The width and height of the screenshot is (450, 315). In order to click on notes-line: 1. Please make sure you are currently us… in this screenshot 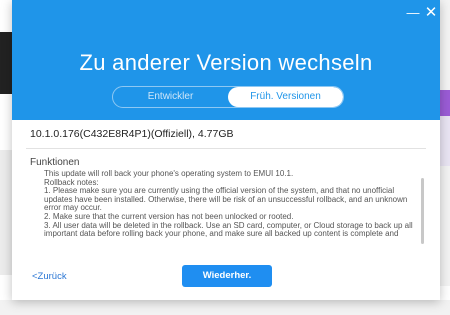, I will do `click(226, 199)`.